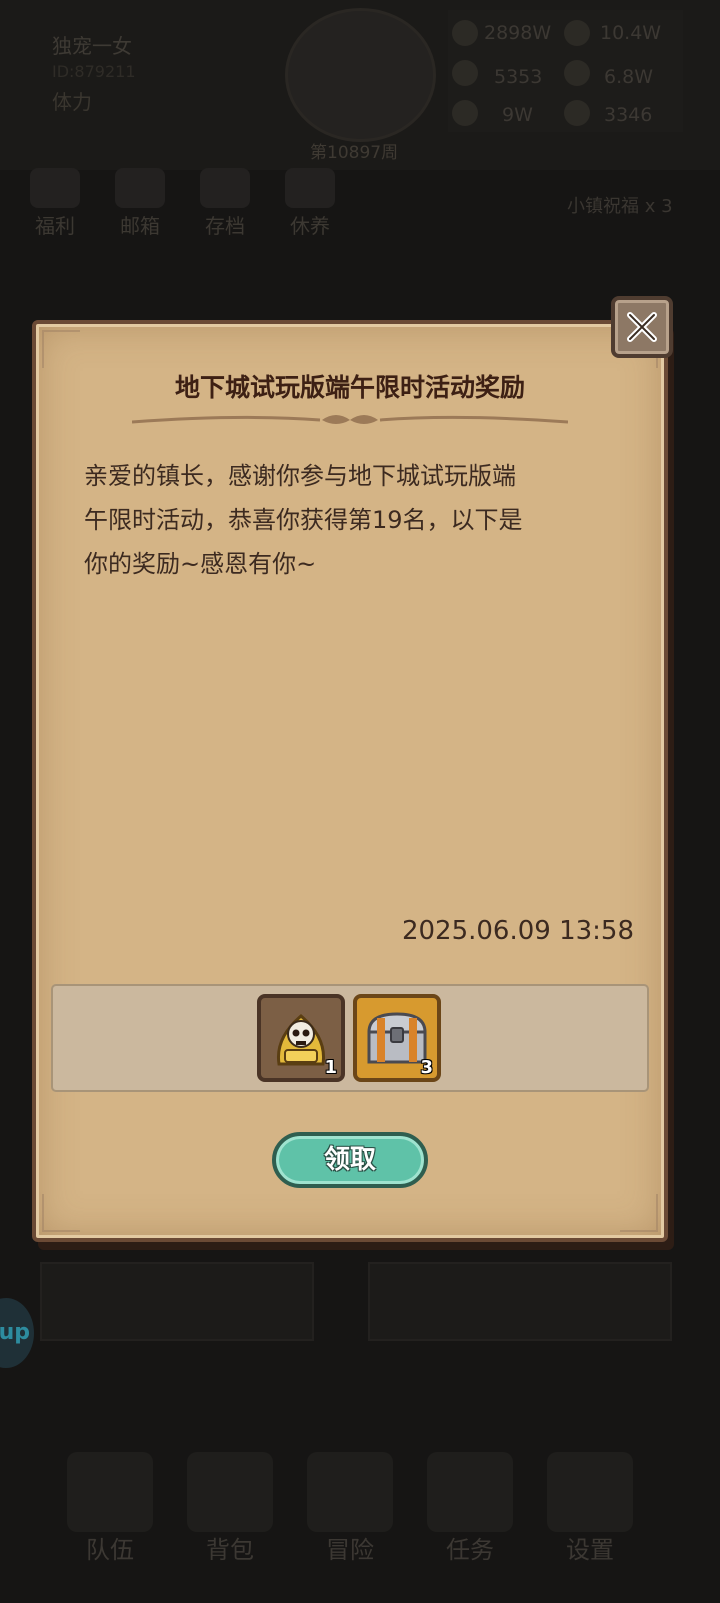  I want to click on menu-label: 存档, so click(225, 226).